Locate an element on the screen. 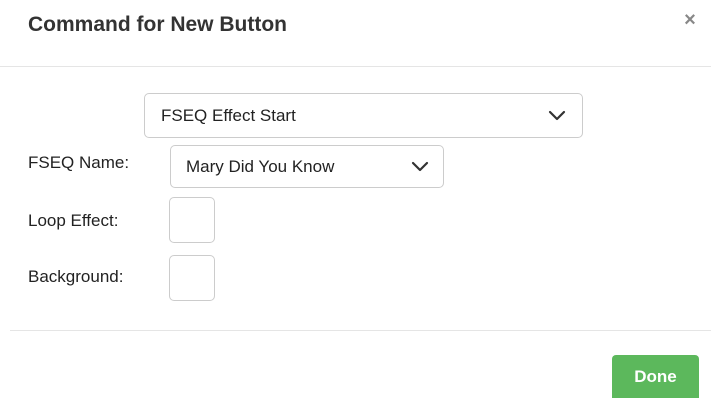 The image size is (711, 398). fseq-name-value: Mary Did You Know is located at coordinates (260, 166).